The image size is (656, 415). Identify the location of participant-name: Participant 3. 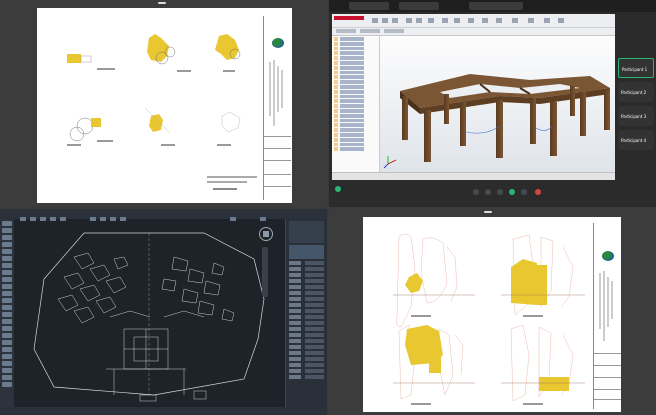
(634, 116).